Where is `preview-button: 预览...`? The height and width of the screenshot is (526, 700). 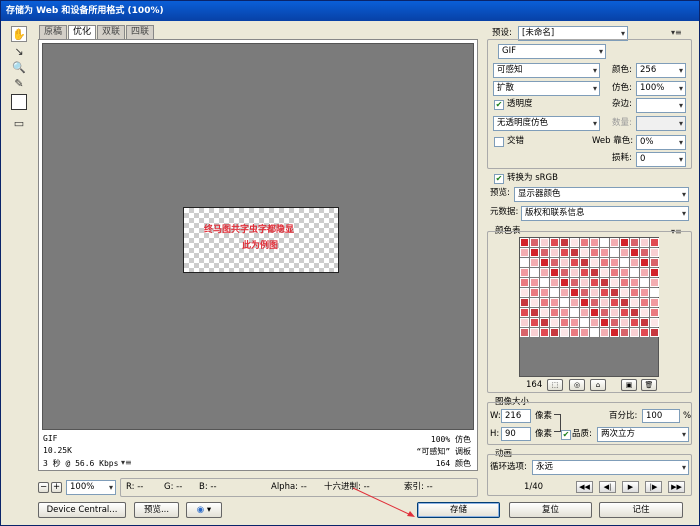 preview-button: 预览... is located at coordinates (156, 510).